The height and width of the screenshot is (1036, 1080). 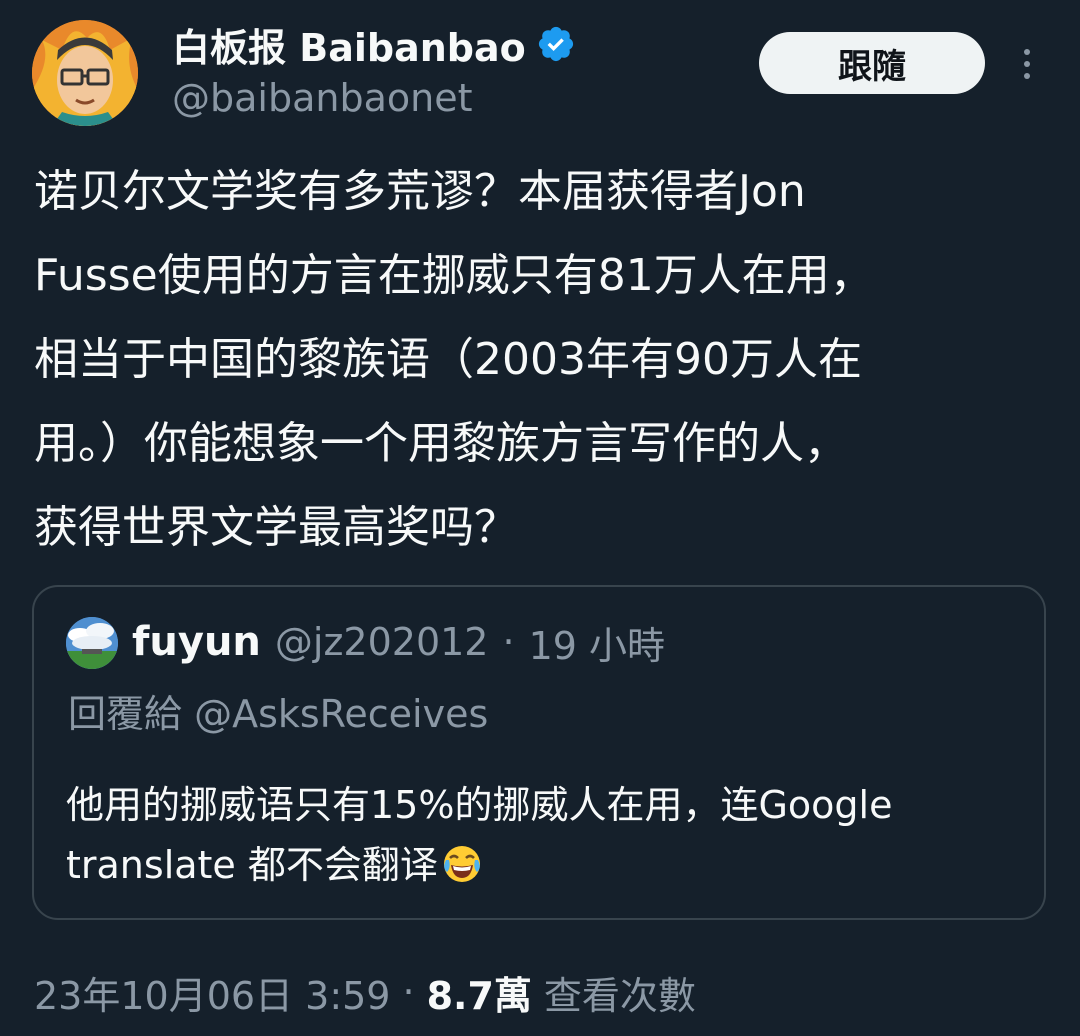 I want to click on tweet-footer: 23年10月06日 3:59 · 8.7萬 查看次數, so click(x=365, y=992).